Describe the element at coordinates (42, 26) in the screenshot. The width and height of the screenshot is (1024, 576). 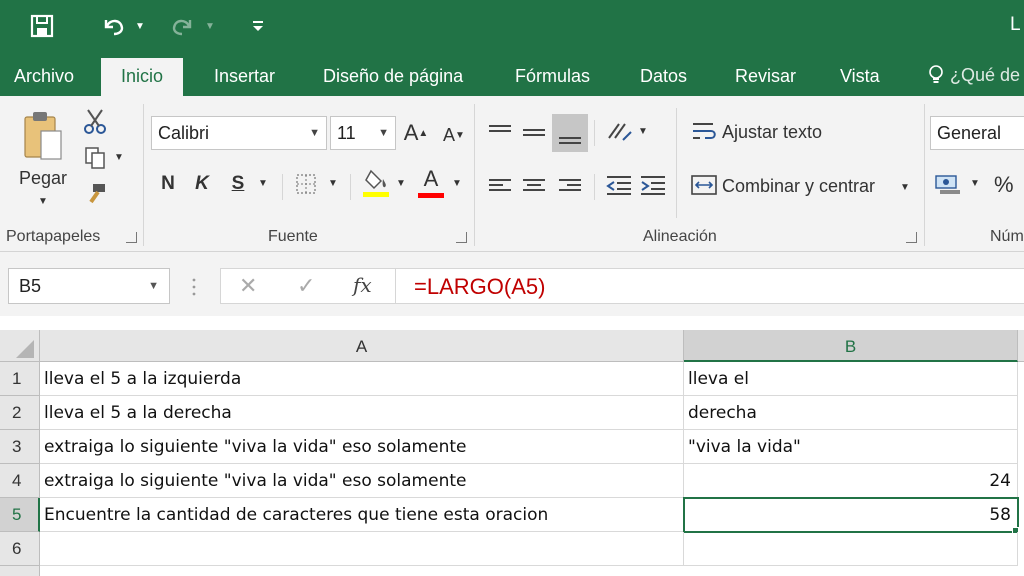
I see `save-icon` at that location.